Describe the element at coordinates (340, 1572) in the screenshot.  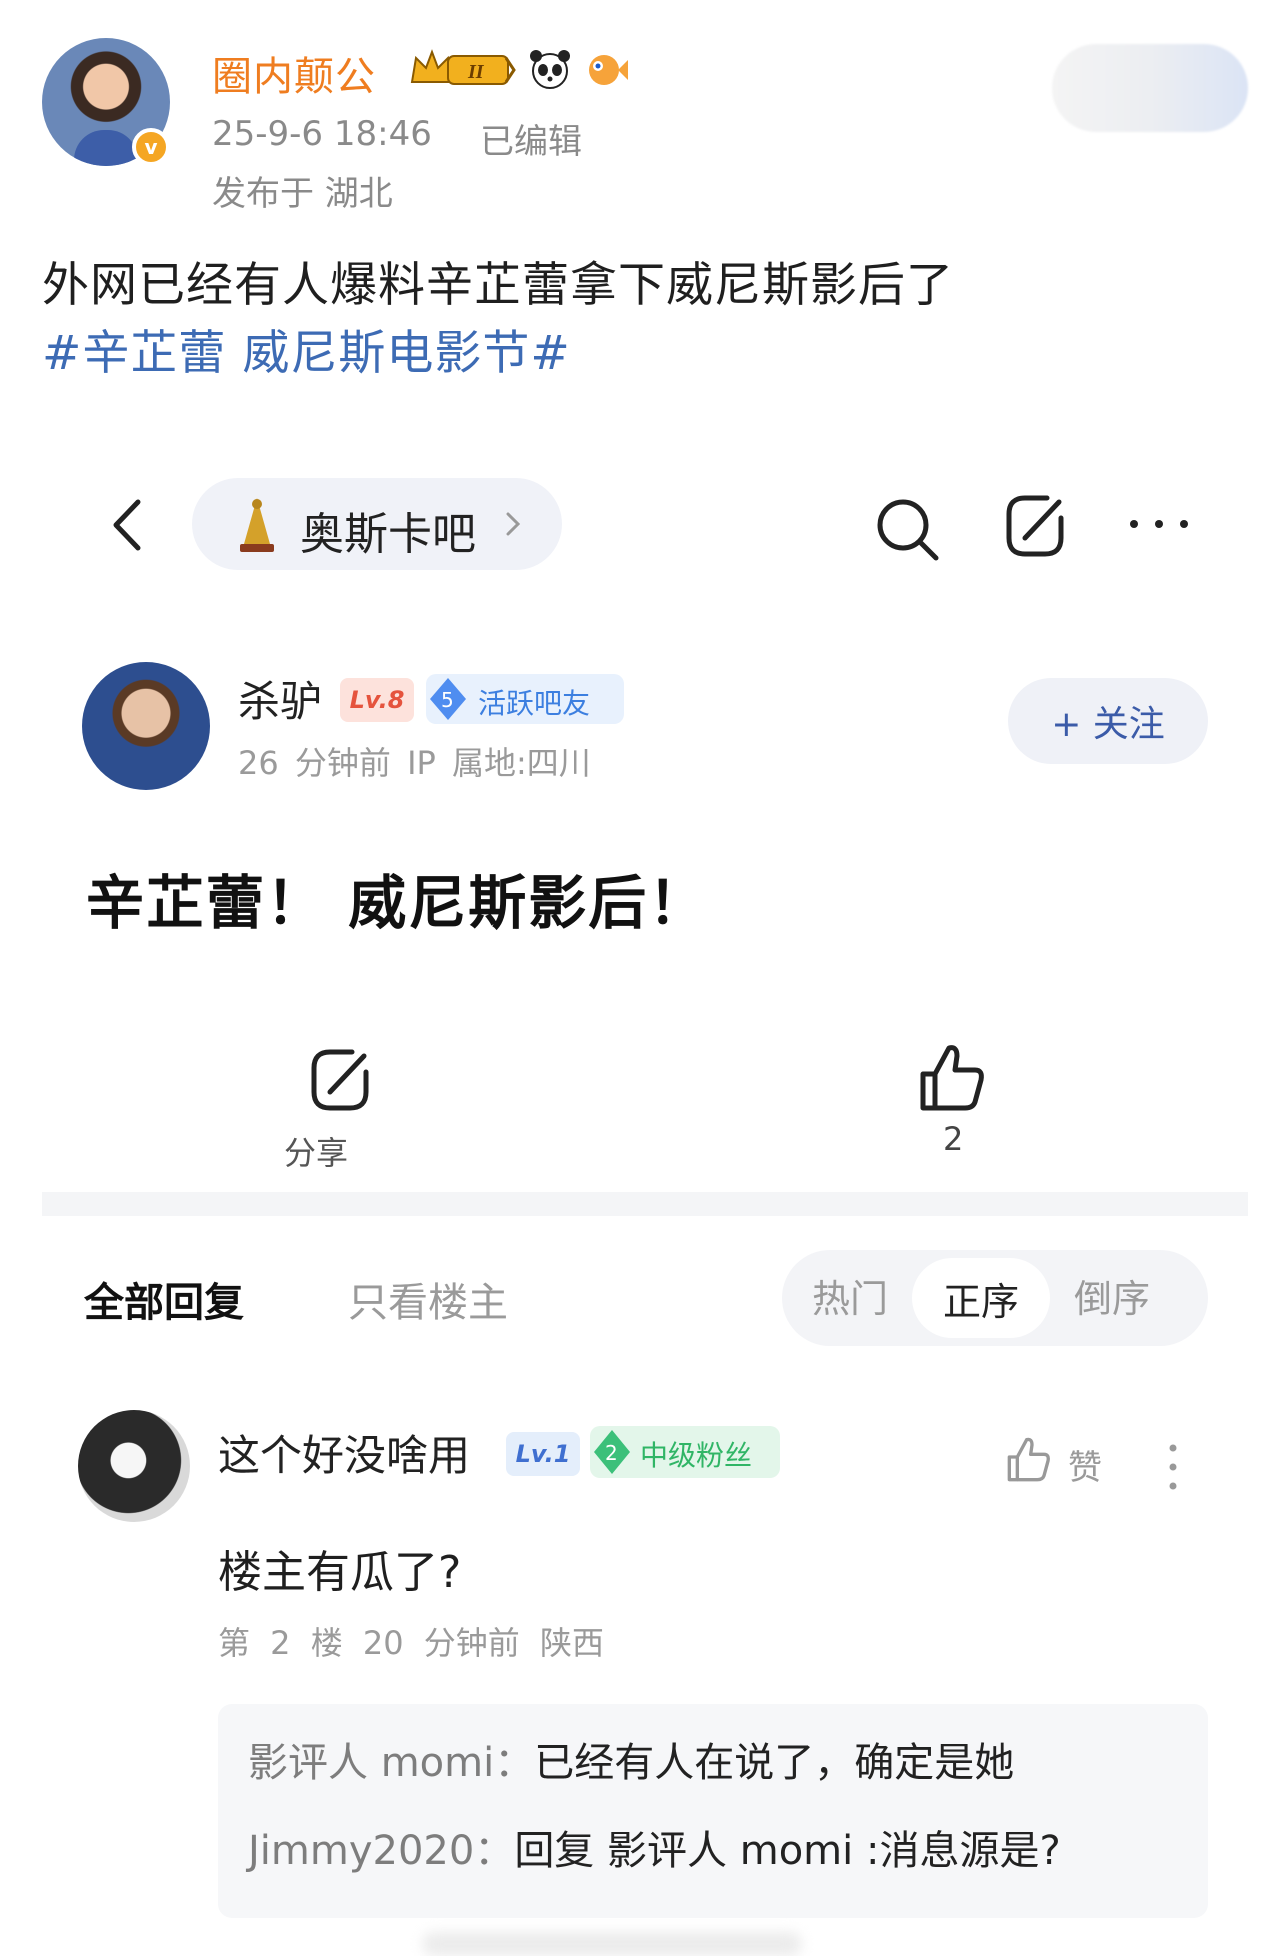
I see `reply-content: 楼主有瓜了?` at that location.